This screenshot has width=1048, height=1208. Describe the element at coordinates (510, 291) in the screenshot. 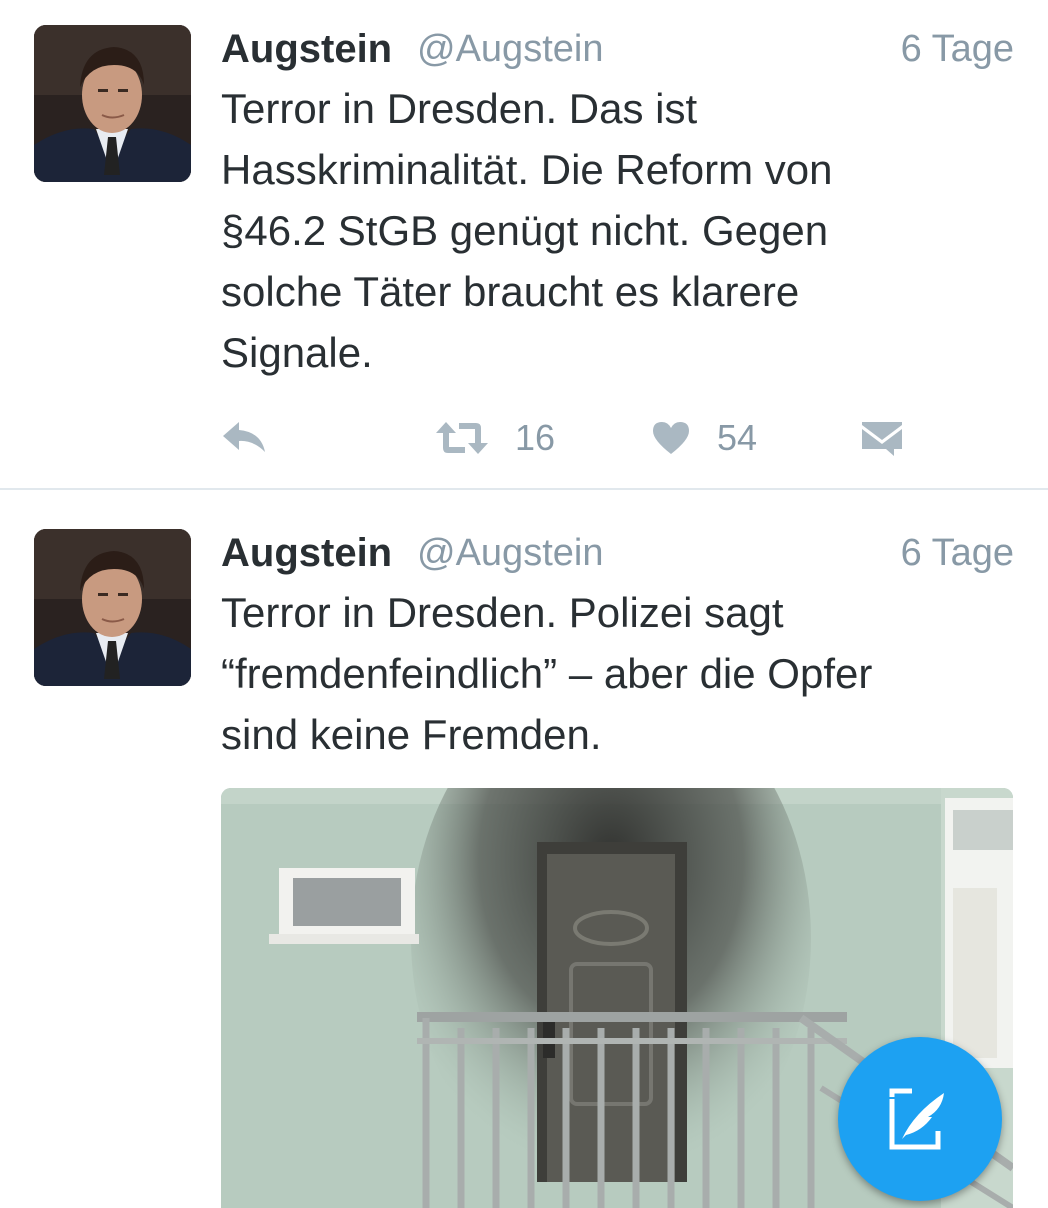

I see `tweet-text-line: solche Täter braucht es klarere` at that location.